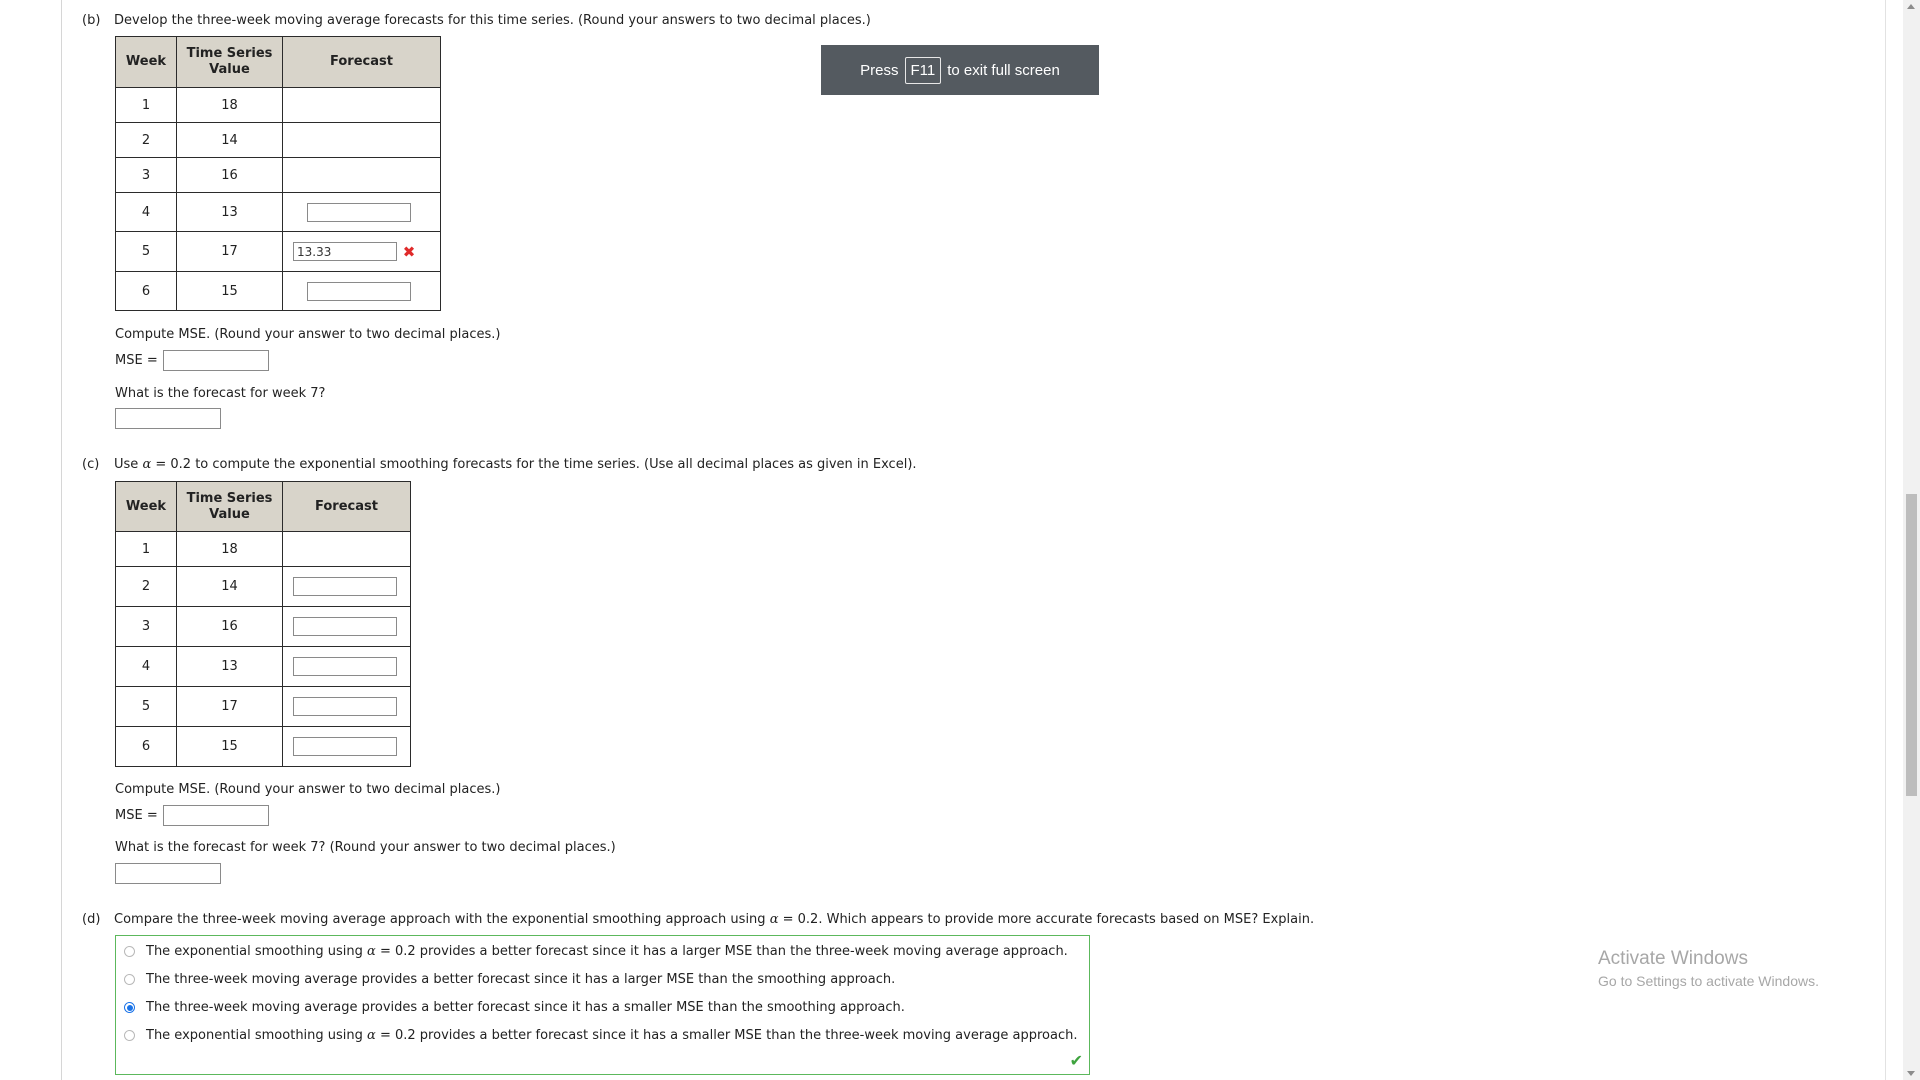 The height and width of the screenshot is (1080, 1920). Describe the element at coordinates (220, 393) in the screenshot. I see `part-b-week7-prompt: What is the forecast for week 7?` at that location.